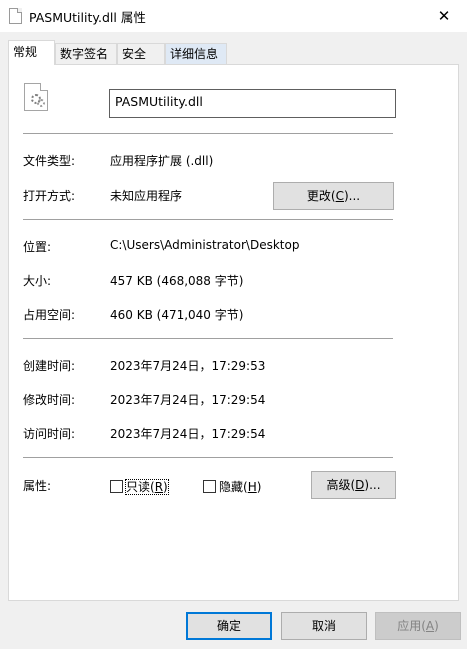 This screenshot has width=467, height=649. I want to click on attributes-label: 属性:, so click(37, 486).